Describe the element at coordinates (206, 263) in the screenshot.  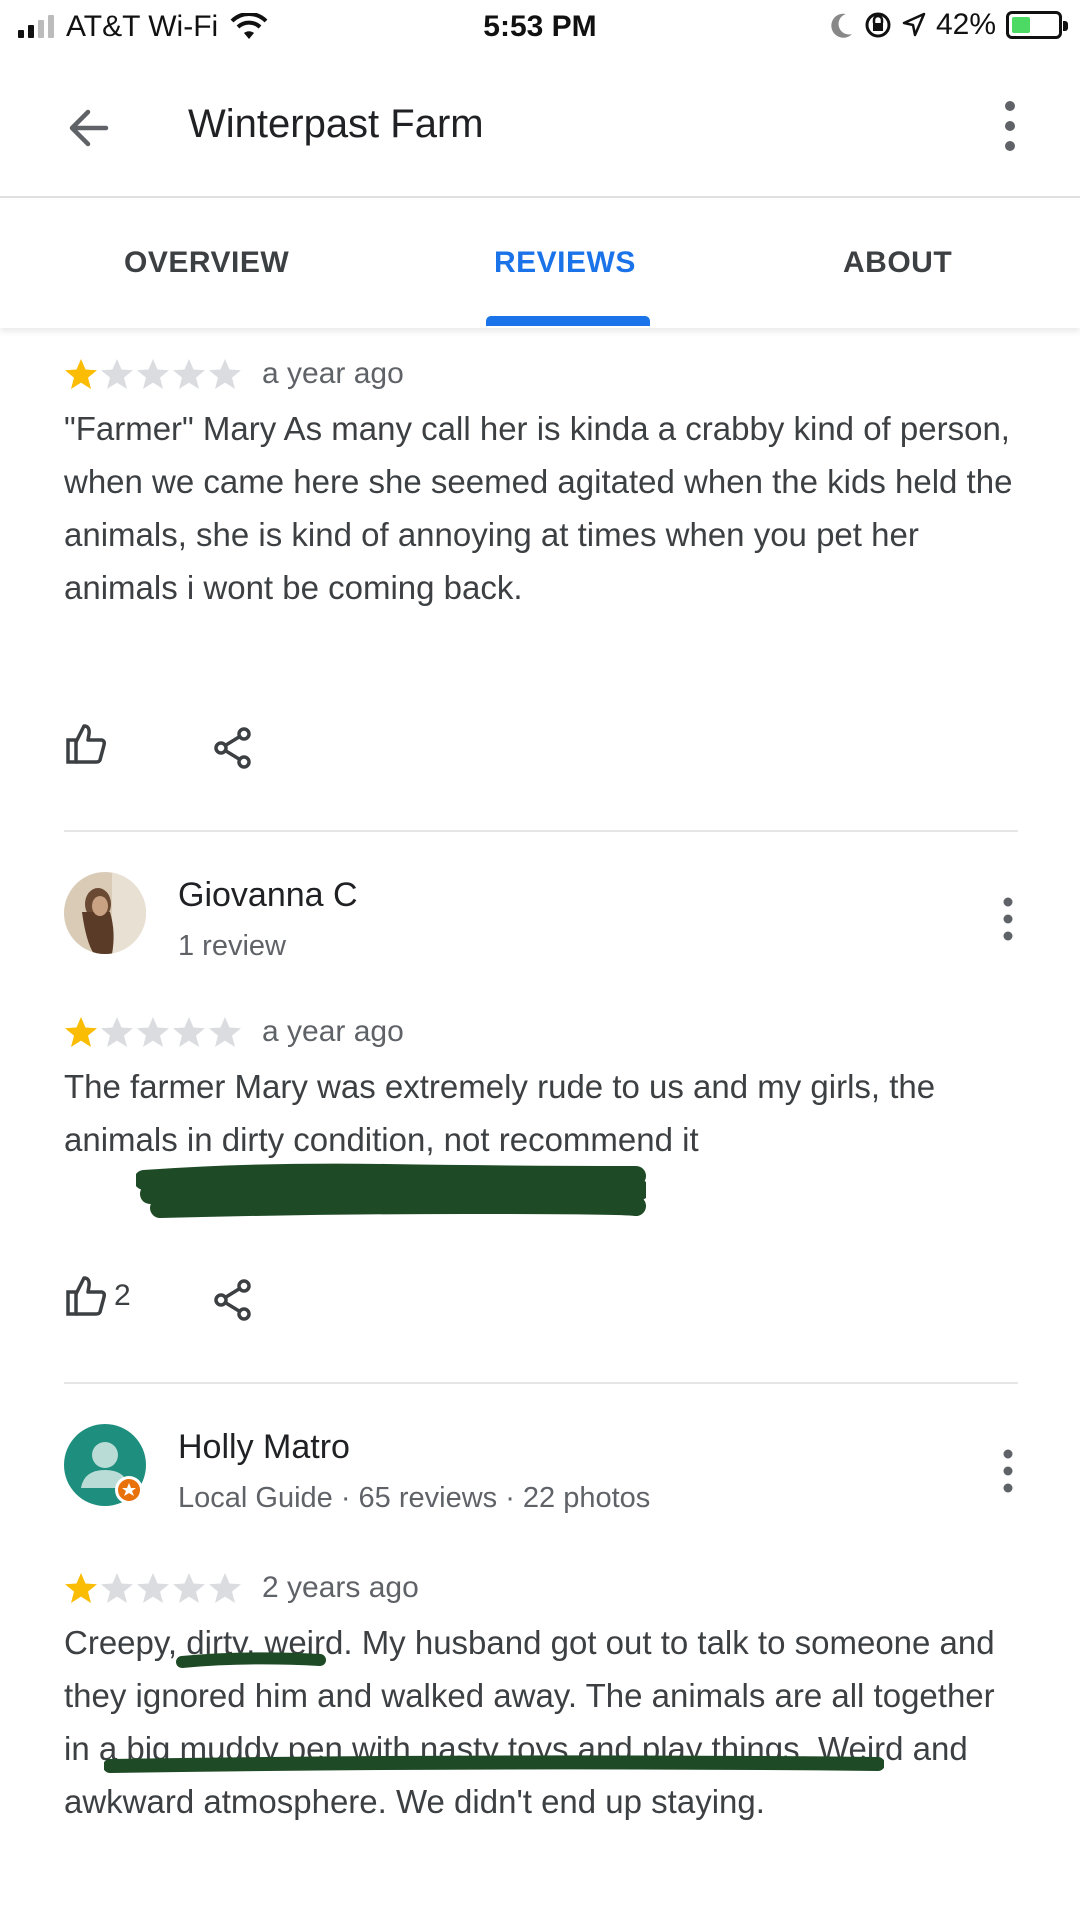
I see `tab-overview: OVERVIEW` at that location.